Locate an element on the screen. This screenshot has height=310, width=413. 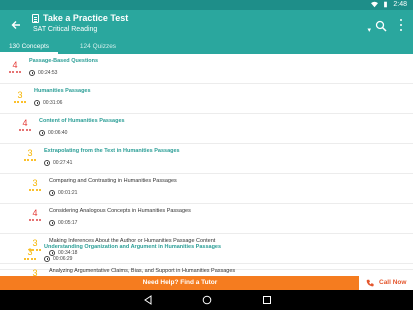
nav-recents-icon is located at coordinates (267, 300).